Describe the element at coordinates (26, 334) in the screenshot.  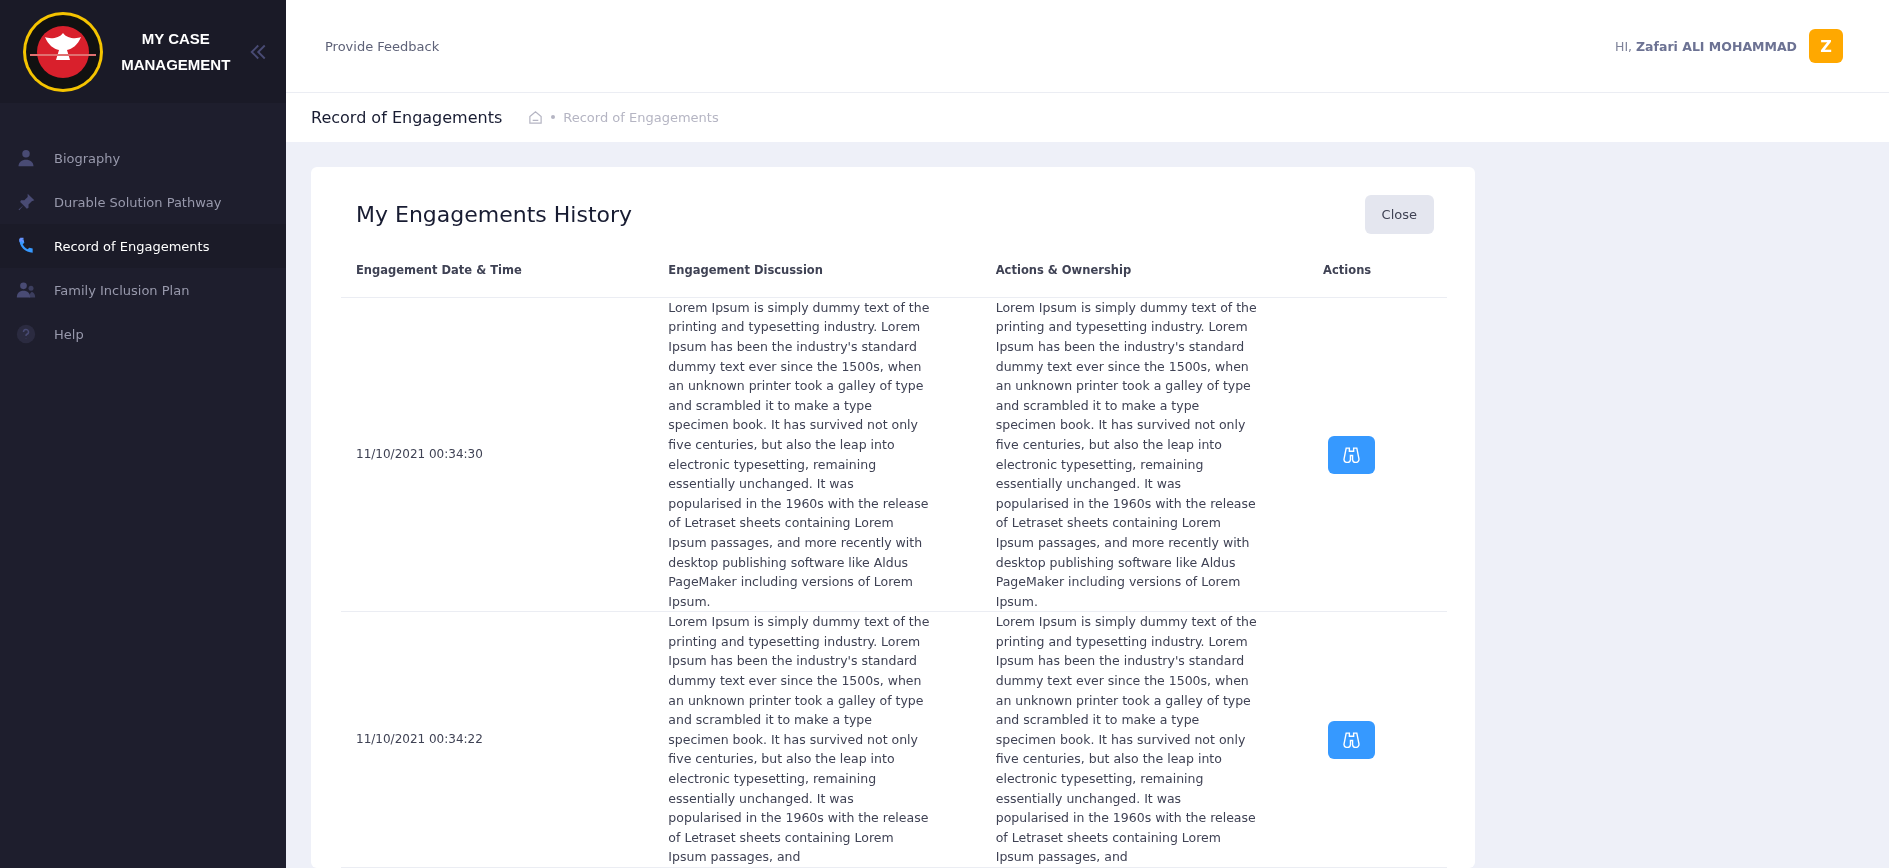
I see `help-icon` at that location.